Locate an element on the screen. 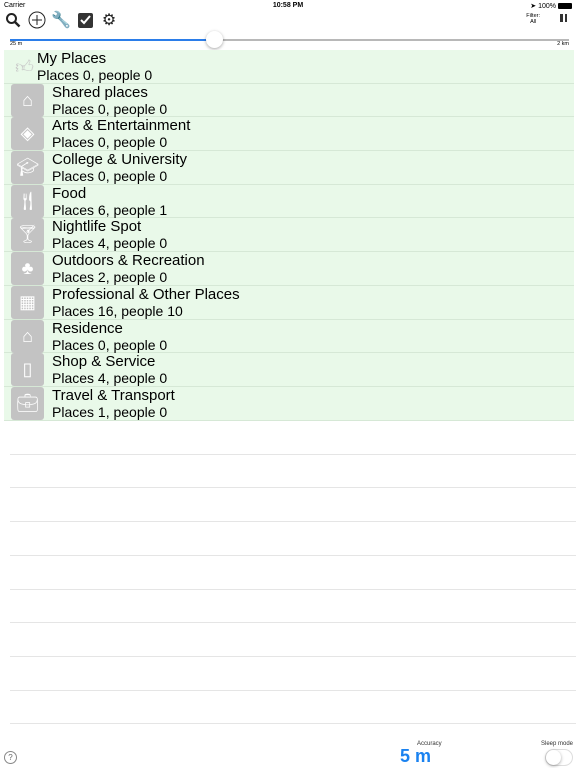 Image resolution: width=576 pixels, height=768 pixels. row-title: Food is located at coordinates (69, 193).